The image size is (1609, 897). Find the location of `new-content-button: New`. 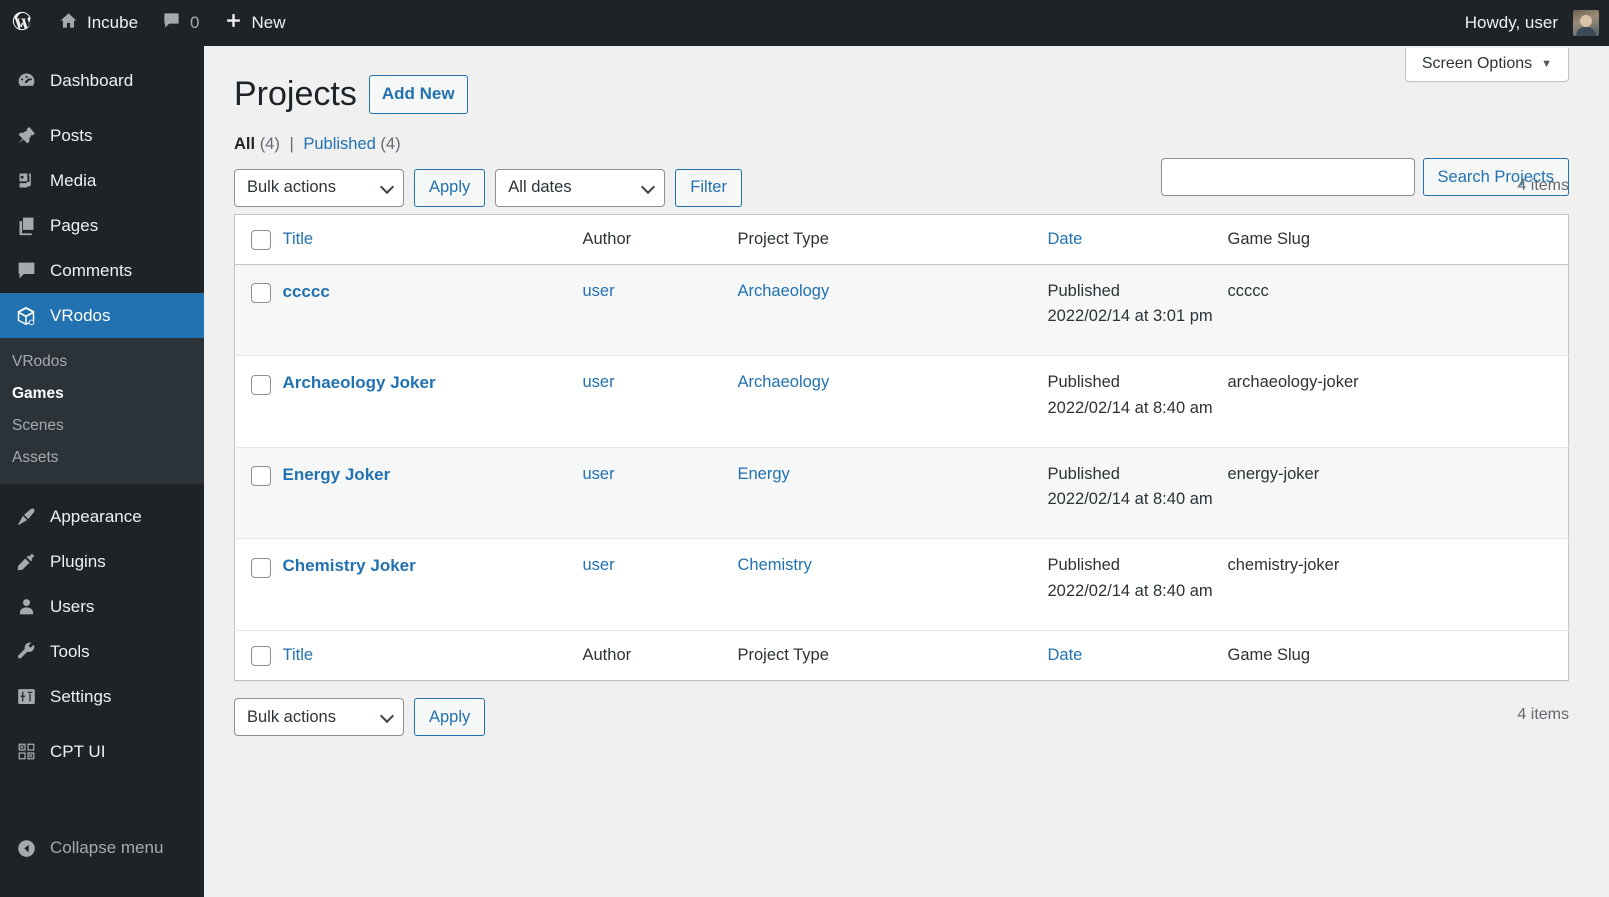

new-content-button: New is located at coordinates (255, 23).